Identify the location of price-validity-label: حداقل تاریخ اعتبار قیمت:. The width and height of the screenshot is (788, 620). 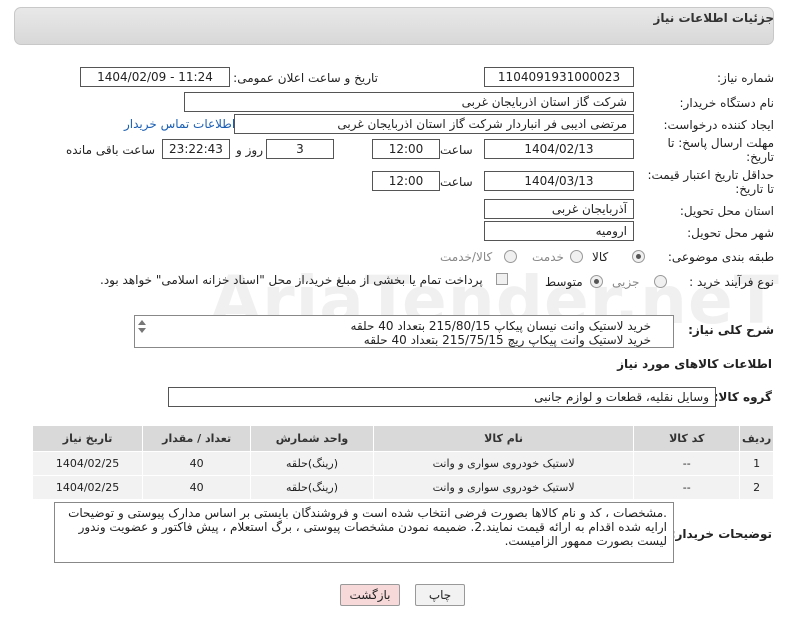
(710, 175).